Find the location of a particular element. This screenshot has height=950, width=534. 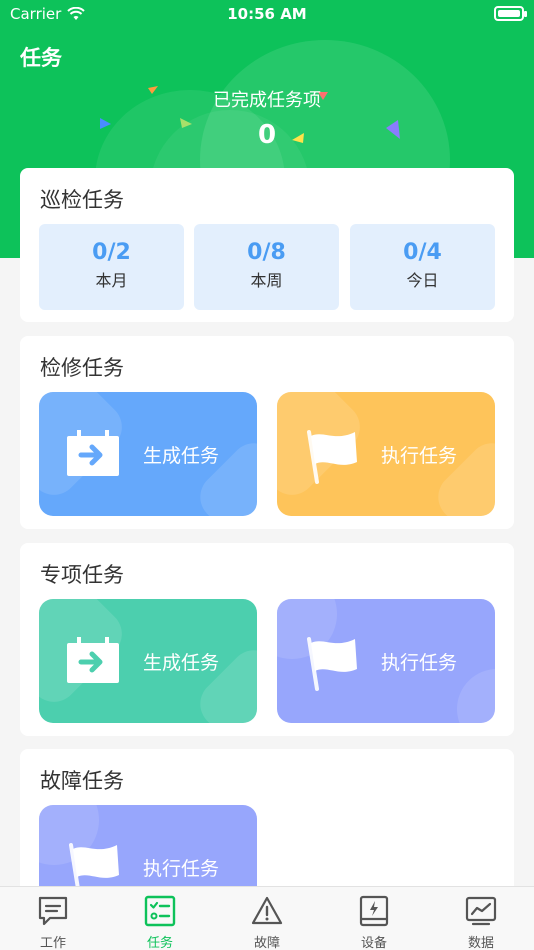

stat-value: 0/8 is located at coordinates (266, 252).